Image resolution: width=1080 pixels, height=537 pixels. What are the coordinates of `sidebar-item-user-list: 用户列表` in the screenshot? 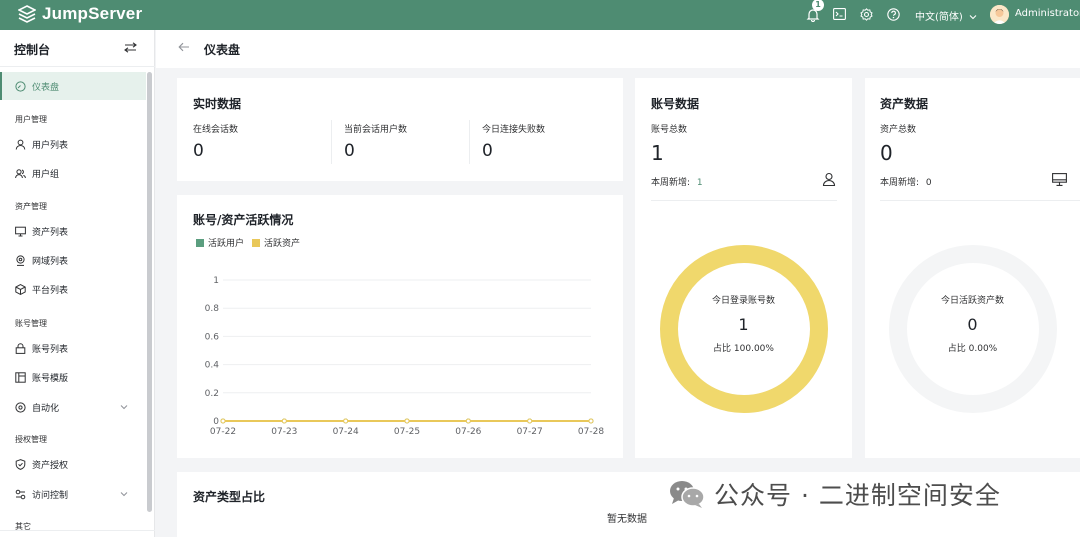 It's located at (73, 144).